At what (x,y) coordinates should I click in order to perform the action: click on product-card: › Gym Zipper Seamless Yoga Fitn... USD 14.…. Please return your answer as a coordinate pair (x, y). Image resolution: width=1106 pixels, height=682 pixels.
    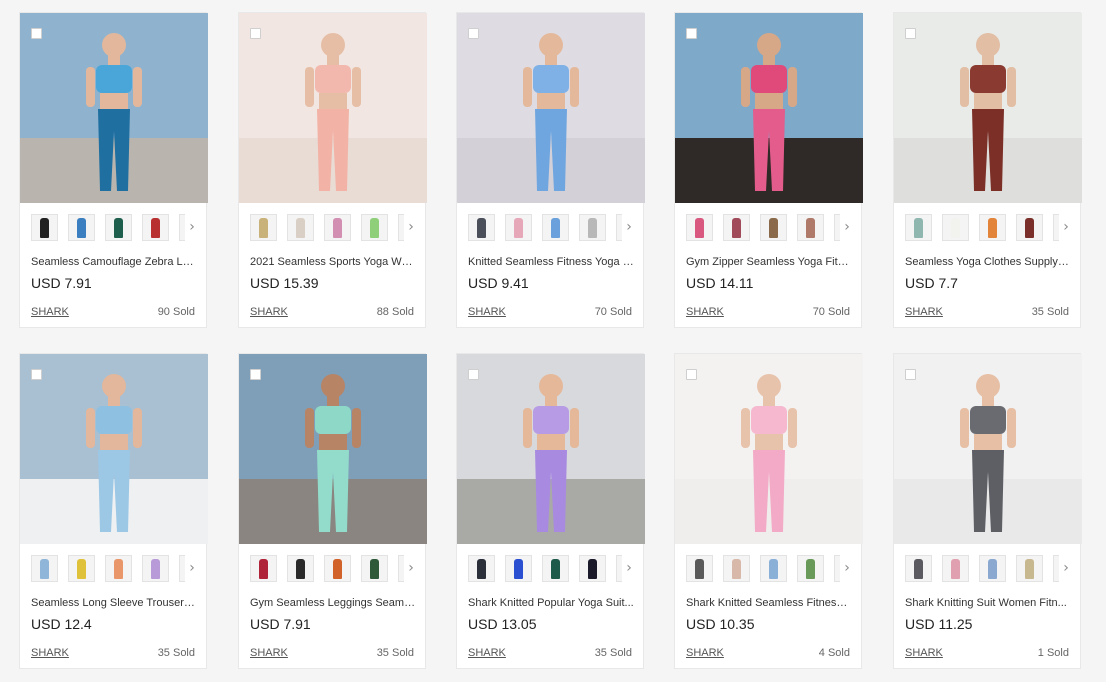
    Looking at the image, I should click on (768, 170).